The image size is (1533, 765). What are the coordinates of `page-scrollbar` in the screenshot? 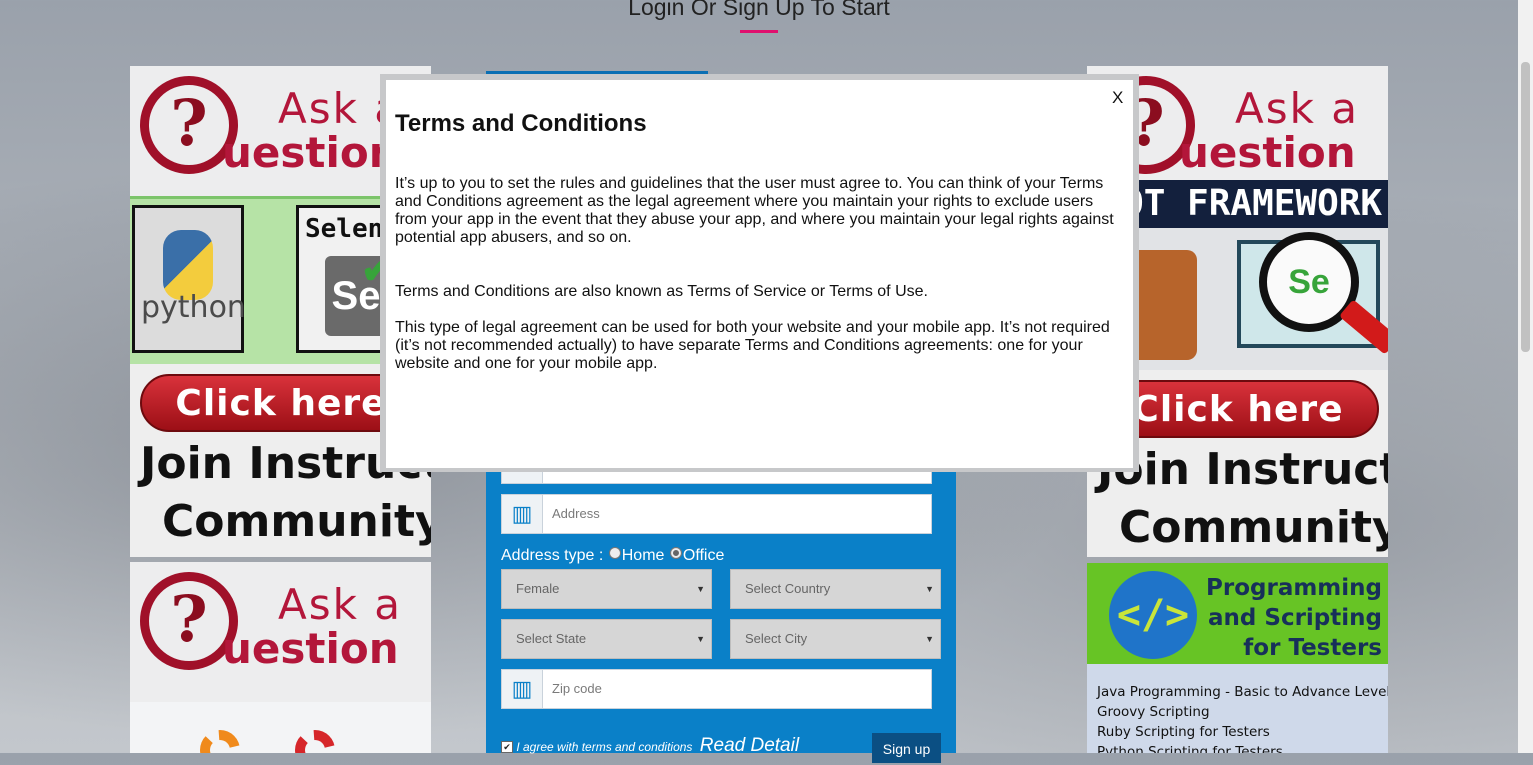 It's located at (1525, 376).